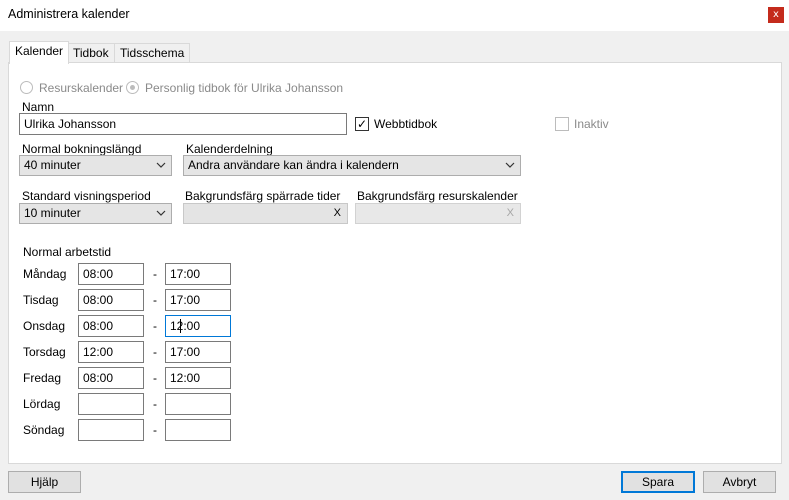  Describe the element at coordinates (91, 53) in the screenshot. I see `tab-tidbok: Tidbok` at that location.